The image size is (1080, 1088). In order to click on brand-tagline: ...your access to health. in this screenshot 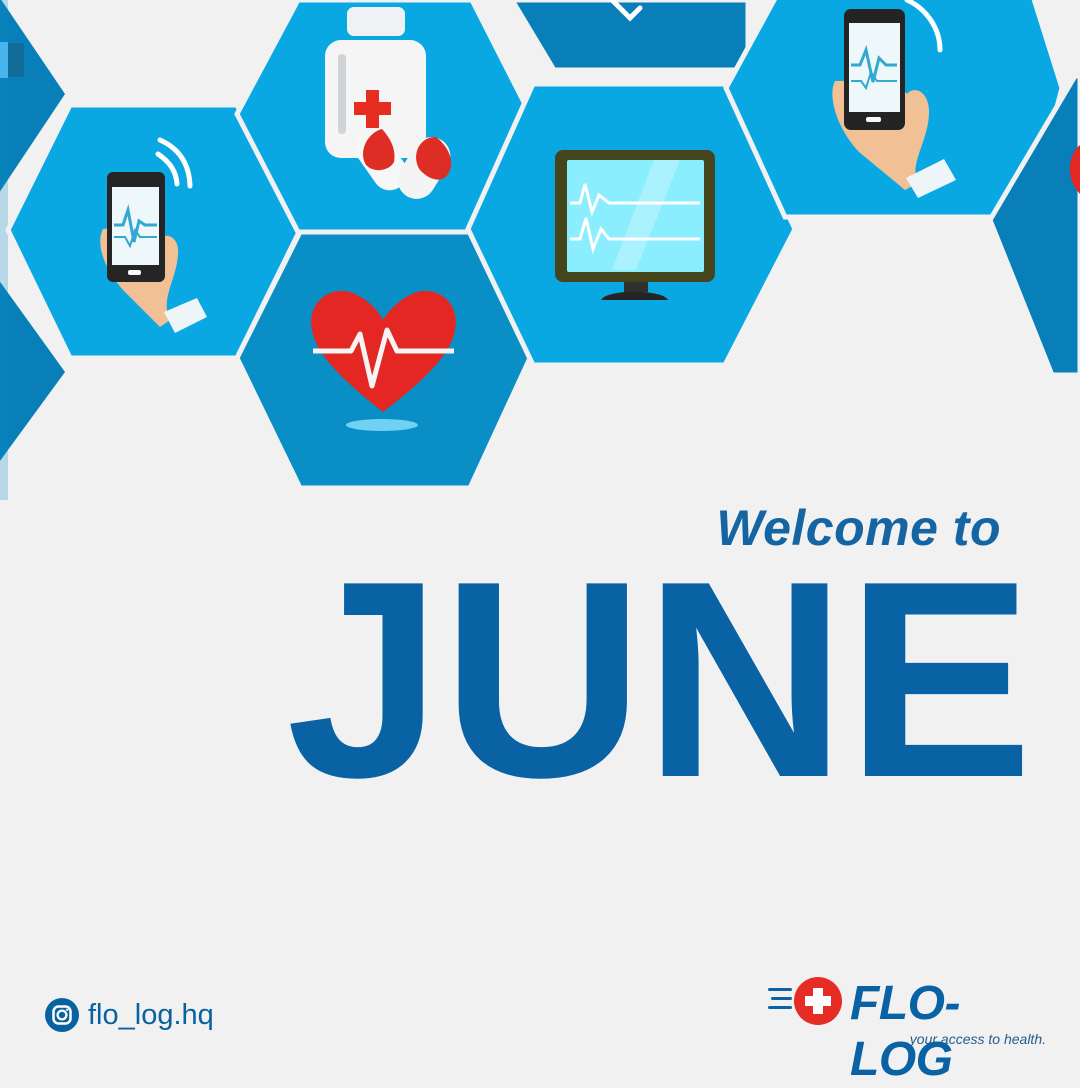, I will do `click(972, 1039)`.